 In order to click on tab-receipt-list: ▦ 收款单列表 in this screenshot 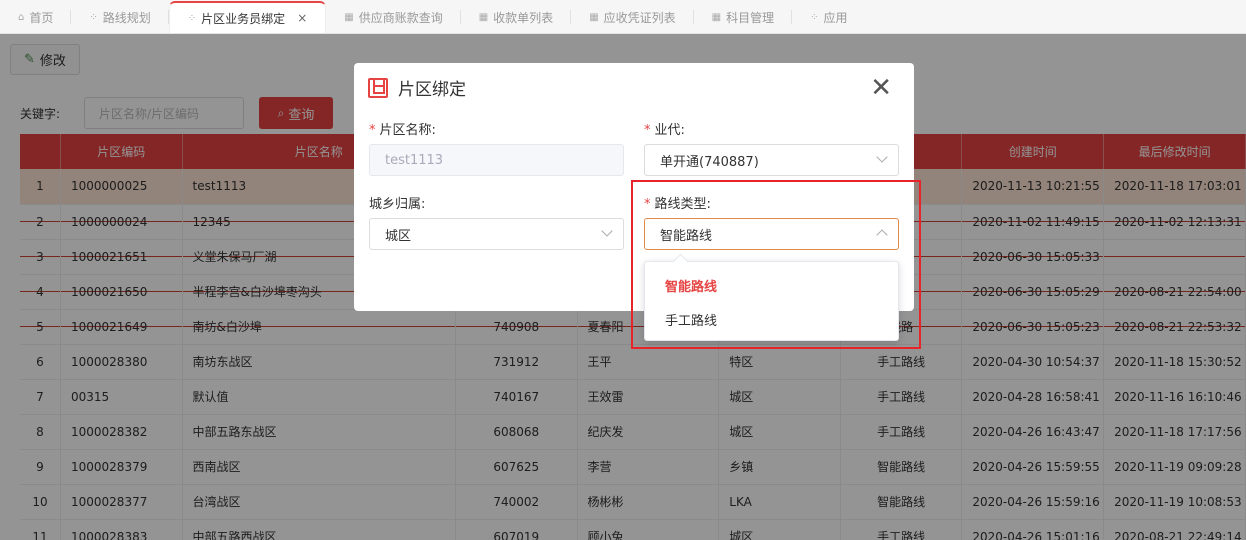, I will do `click(516, 17)`.